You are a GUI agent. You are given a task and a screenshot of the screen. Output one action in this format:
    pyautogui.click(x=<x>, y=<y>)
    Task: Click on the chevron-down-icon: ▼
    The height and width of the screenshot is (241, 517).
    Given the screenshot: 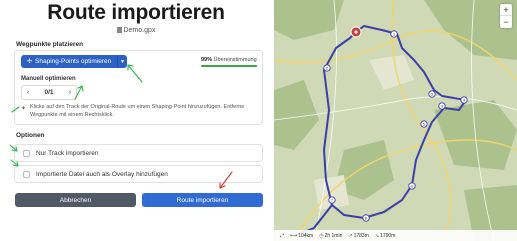 What is the action you would take?
    pyautogui.click(x=122, y=61)
    